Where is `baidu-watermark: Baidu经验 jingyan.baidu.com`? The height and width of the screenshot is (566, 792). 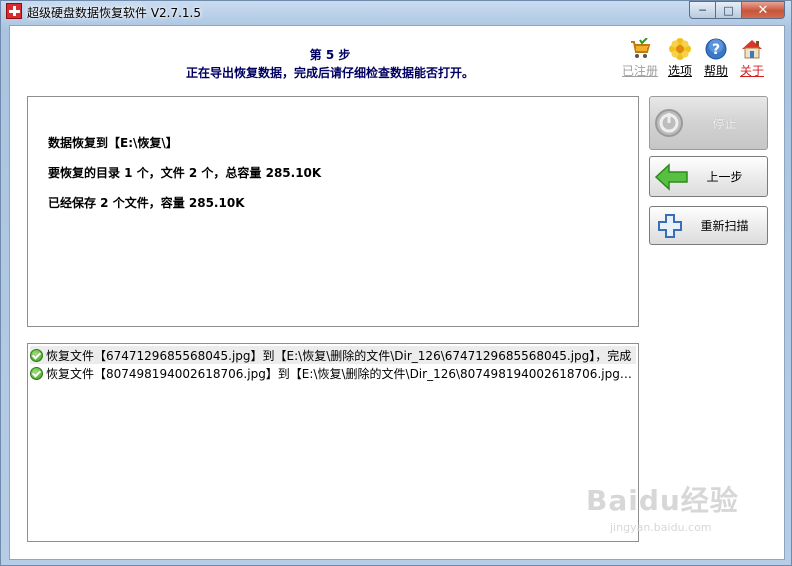 baidu-watermark: Baidu经验 jingyan.baidu.com is located at coordinates (686, 511).